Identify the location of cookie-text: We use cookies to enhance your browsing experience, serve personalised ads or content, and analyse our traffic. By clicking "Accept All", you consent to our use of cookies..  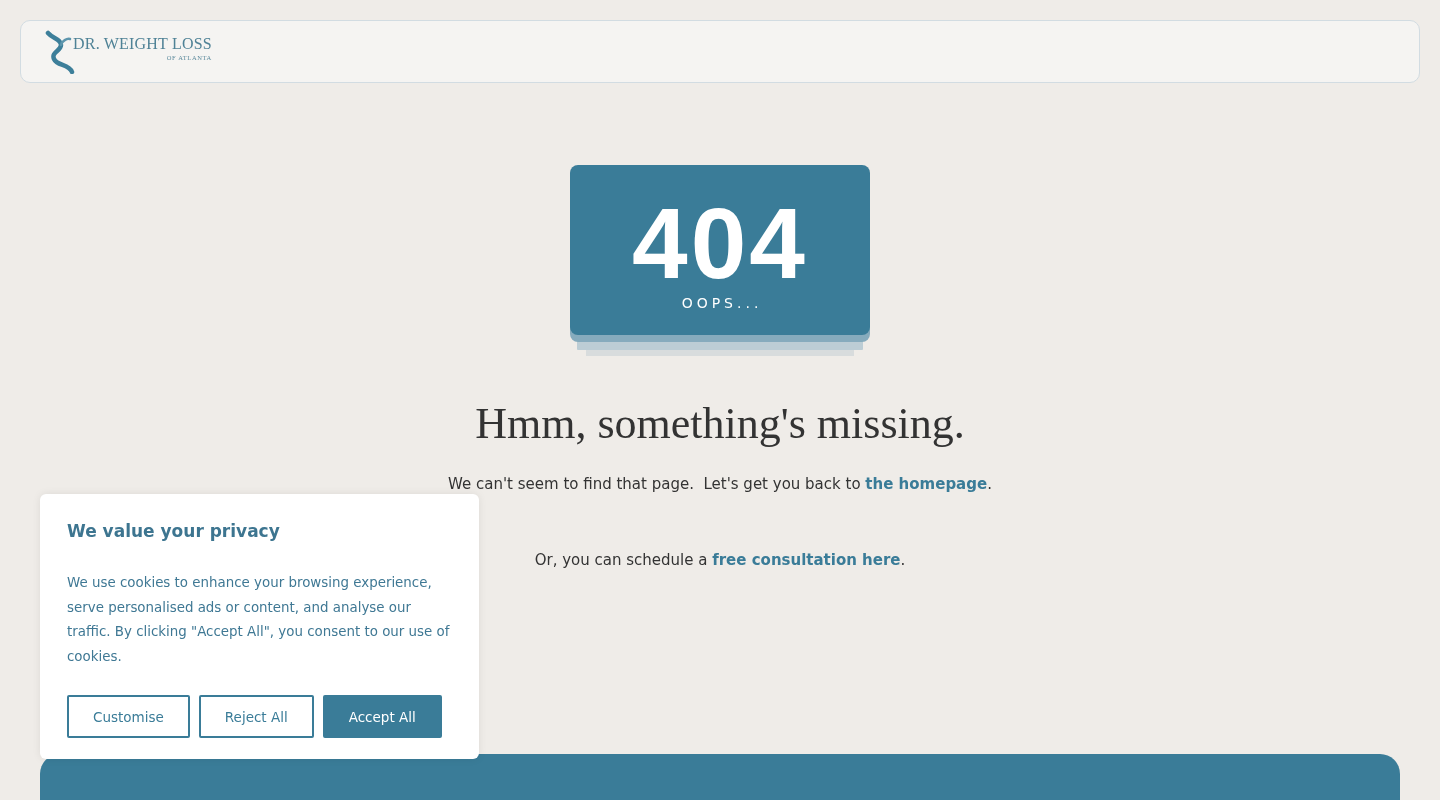
(258, 620).